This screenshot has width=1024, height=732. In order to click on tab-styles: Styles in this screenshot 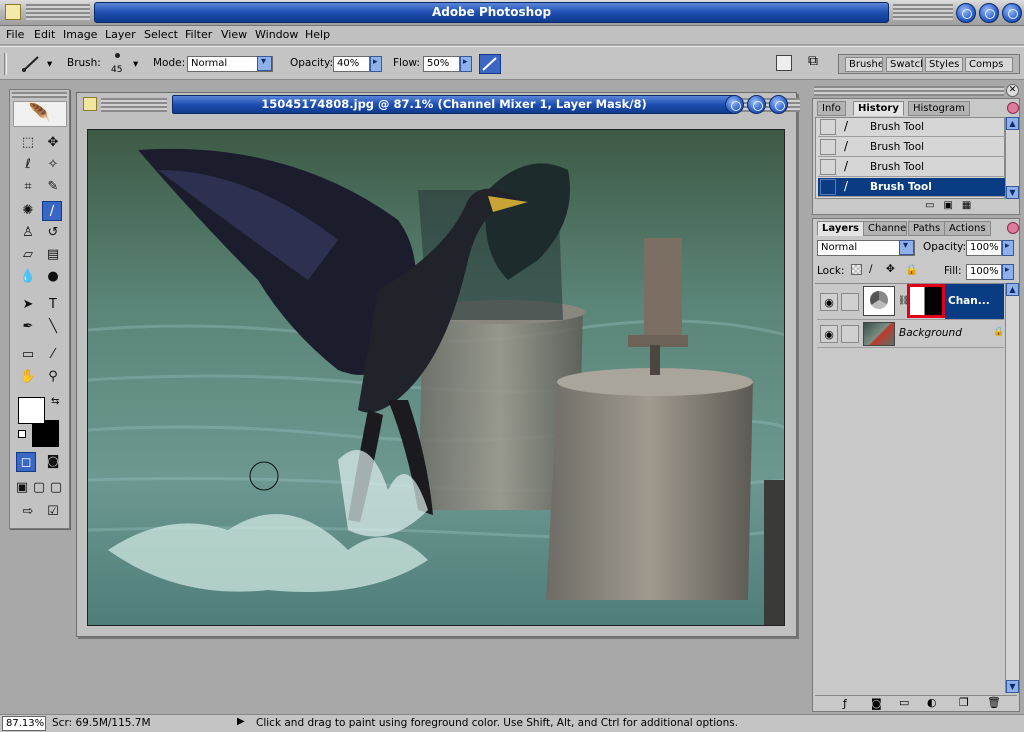, I will do `click(944, 64)`.